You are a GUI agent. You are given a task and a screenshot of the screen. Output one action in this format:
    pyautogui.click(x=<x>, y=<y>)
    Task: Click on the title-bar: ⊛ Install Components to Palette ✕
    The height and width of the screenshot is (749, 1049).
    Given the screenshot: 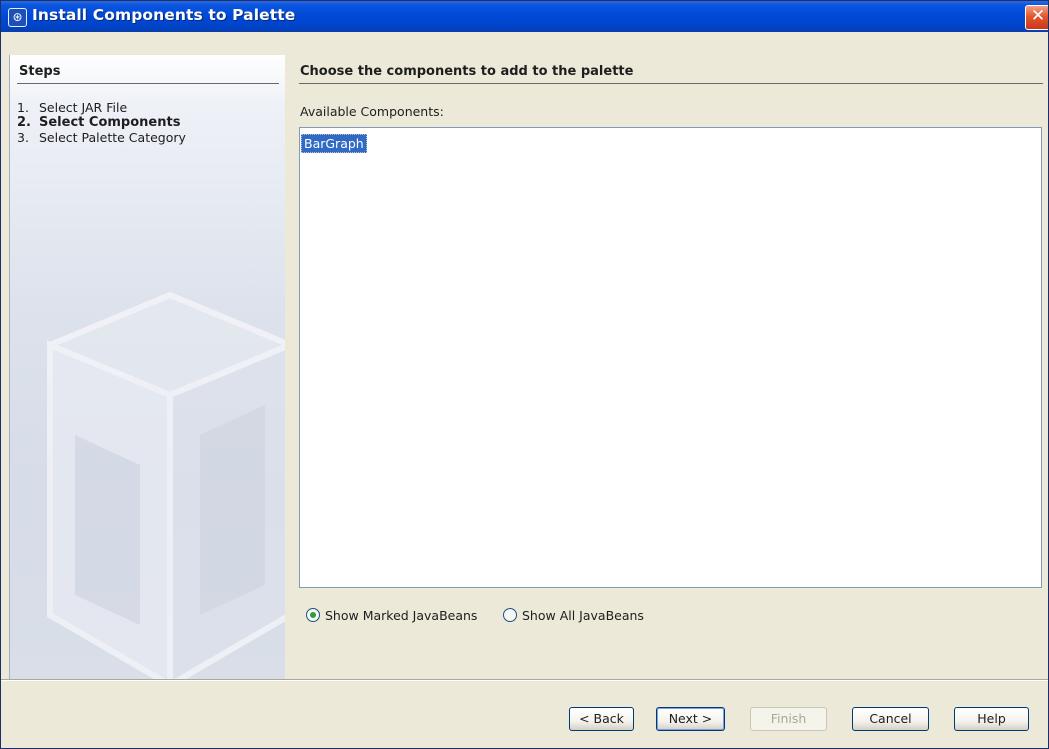 What is the action you would take?
    pyautogui.click(x=524, y=16)
    